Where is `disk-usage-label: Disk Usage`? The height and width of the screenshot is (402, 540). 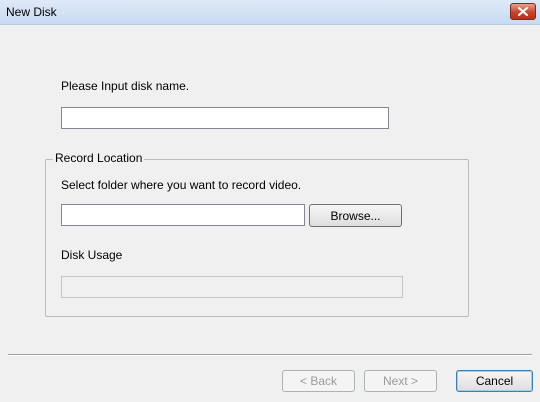 disk-usage-label: Disk Usage is located at coordinates (92, 255).